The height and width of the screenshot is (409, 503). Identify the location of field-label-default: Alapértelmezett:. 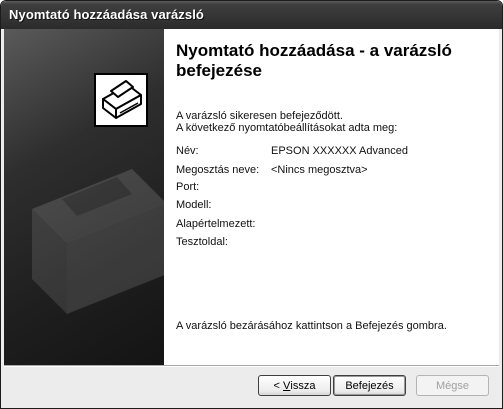
(216, 224).